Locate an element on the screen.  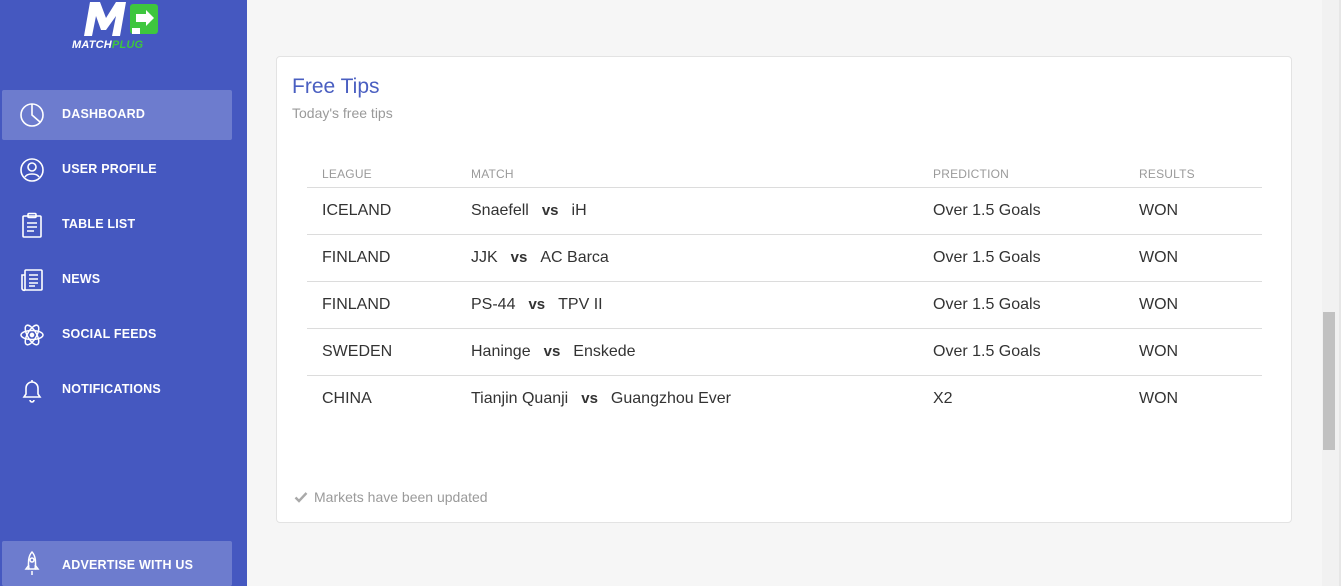
match-cell: Snaefell vs iH is located at coordinates (529, 211).